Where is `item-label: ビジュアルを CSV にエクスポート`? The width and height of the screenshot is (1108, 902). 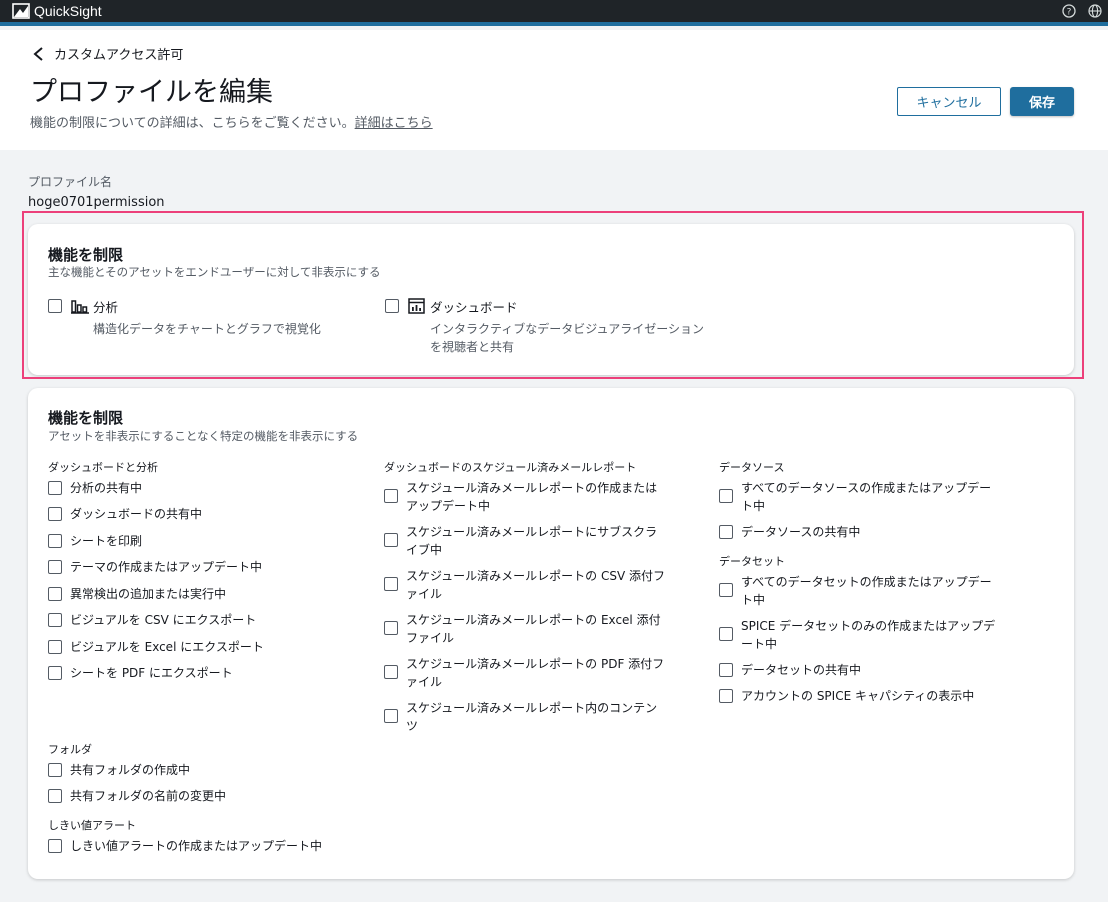 item-label: ビジュアルを CSV にエクスポート is located at coordinates (163, 620).